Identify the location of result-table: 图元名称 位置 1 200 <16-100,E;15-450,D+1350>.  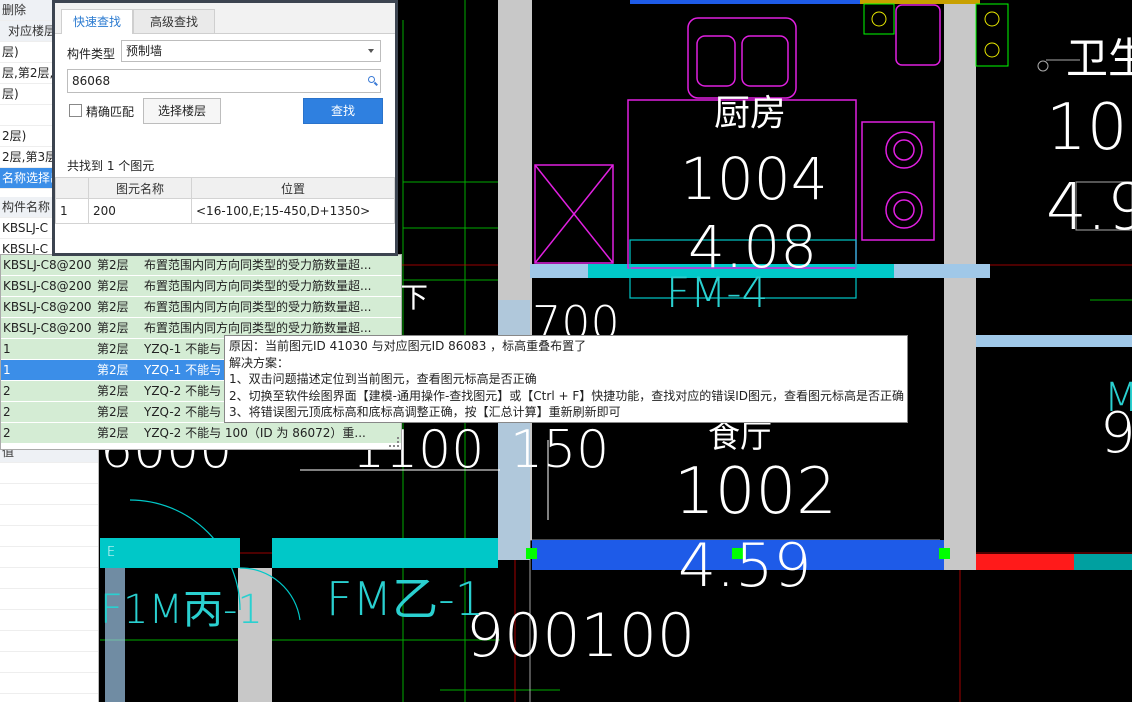
(225, 200).